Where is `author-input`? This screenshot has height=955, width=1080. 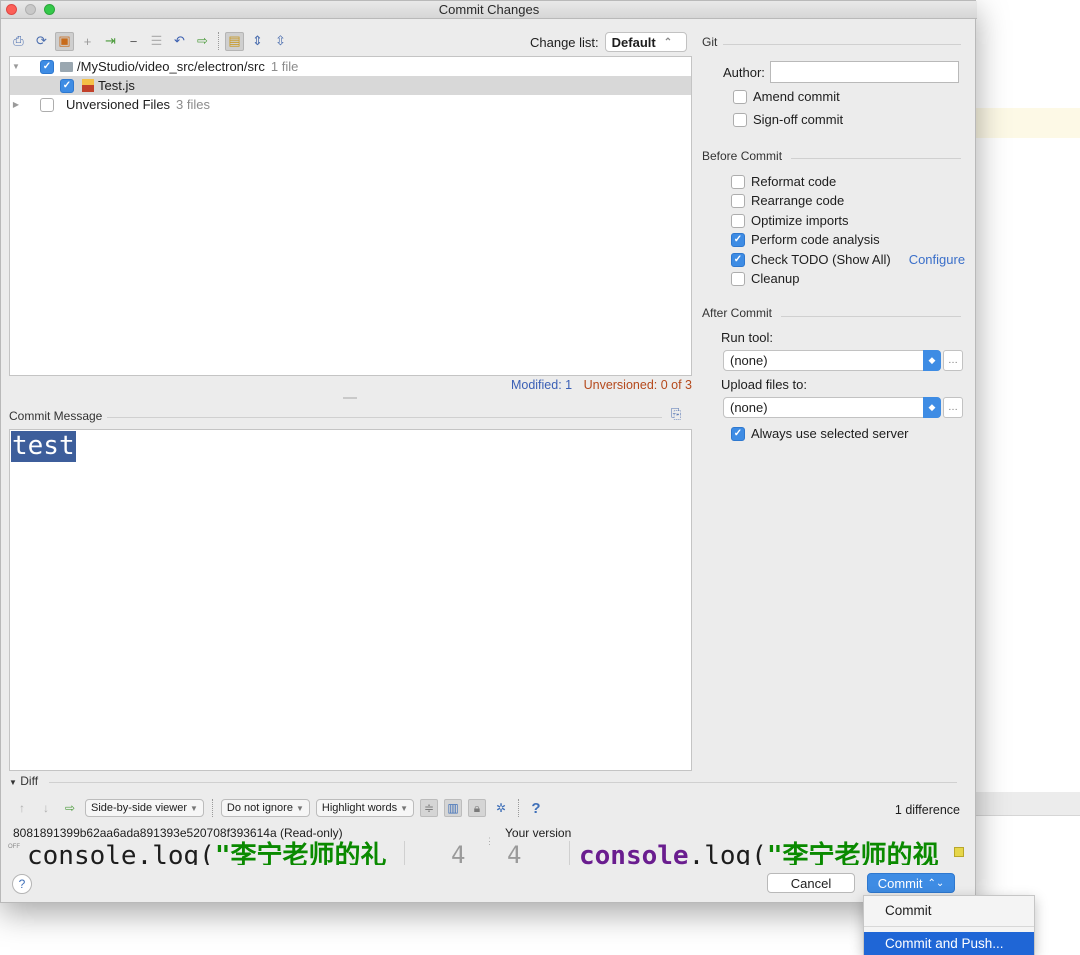
author-input is located at coordinates (864, 72).